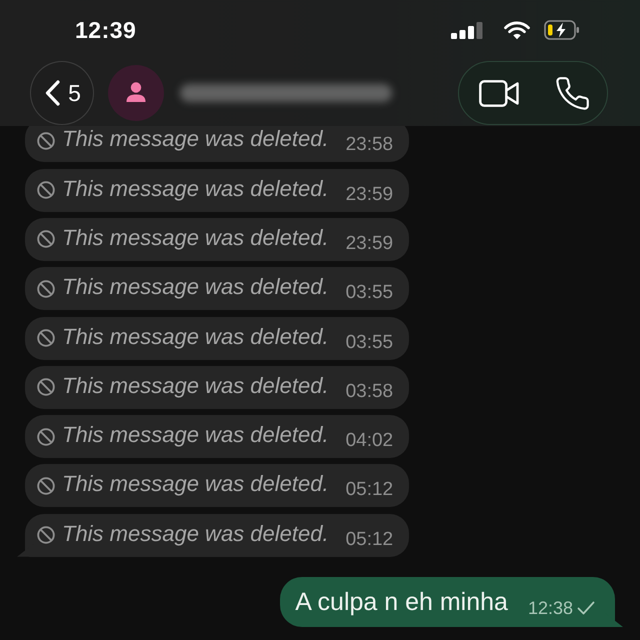 This screenshot has width=640, height=640. I want to click on battery-charging-icon, so click(562, 30).